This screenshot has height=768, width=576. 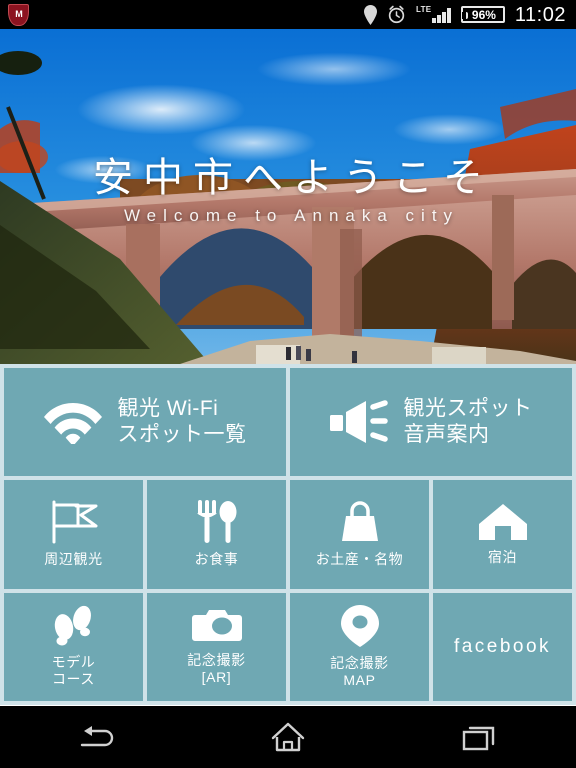 I want to click on tile-photo-map: 記念撮影 MAP, so click(x=359, y=646).